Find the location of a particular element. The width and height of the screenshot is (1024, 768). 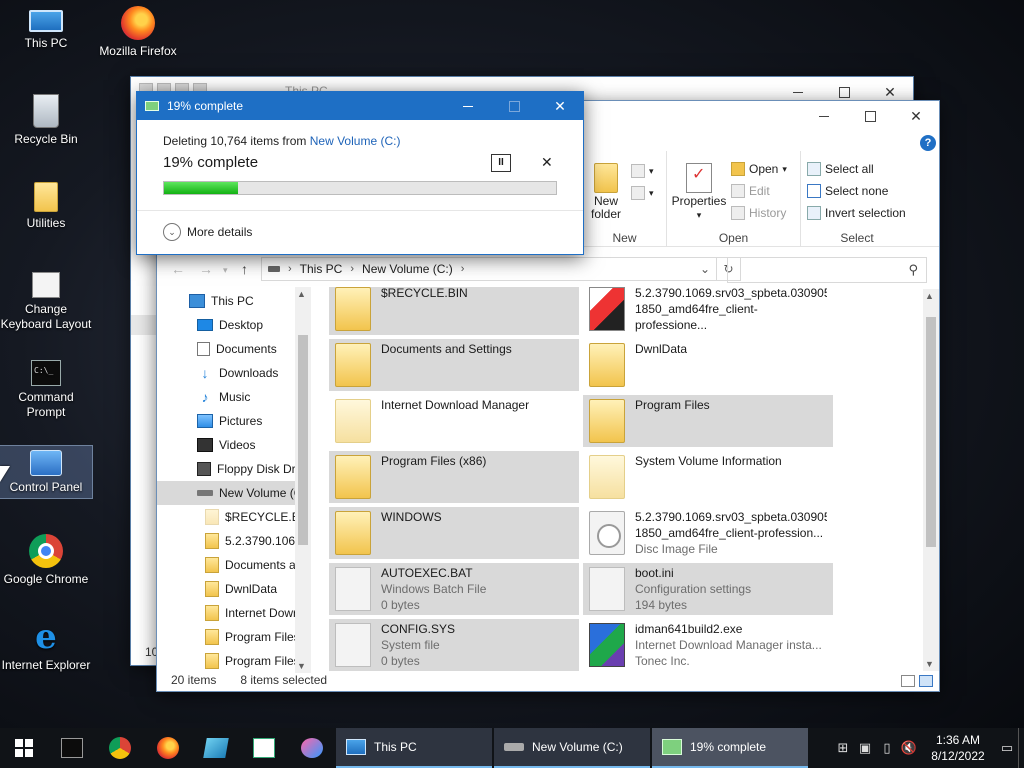

taskbar-tool is located at coordinates (312, 748).